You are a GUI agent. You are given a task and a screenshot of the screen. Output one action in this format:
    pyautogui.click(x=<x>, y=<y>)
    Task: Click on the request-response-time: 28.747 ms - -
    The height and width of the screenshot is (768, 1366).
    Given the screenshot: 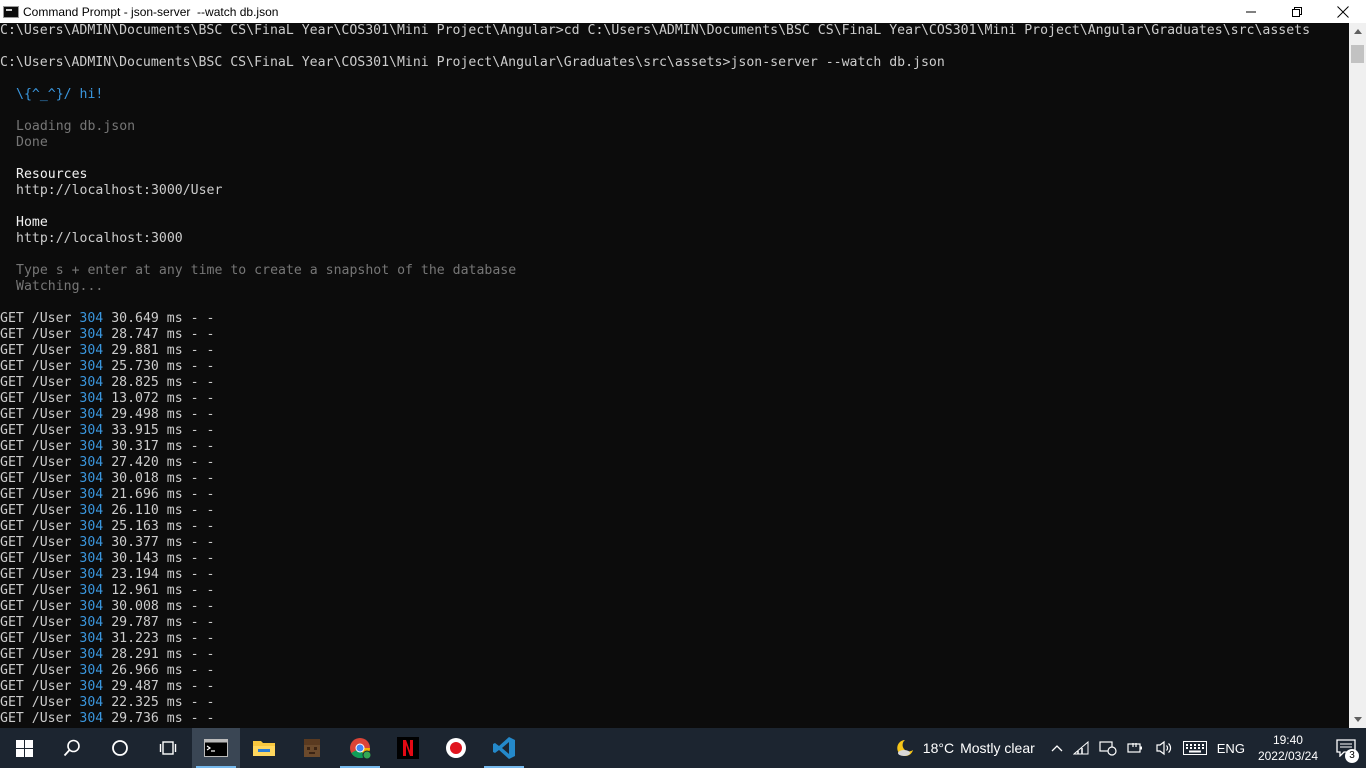 What is the action you would take?
    pyautogui.click(x=163, y=334)
    